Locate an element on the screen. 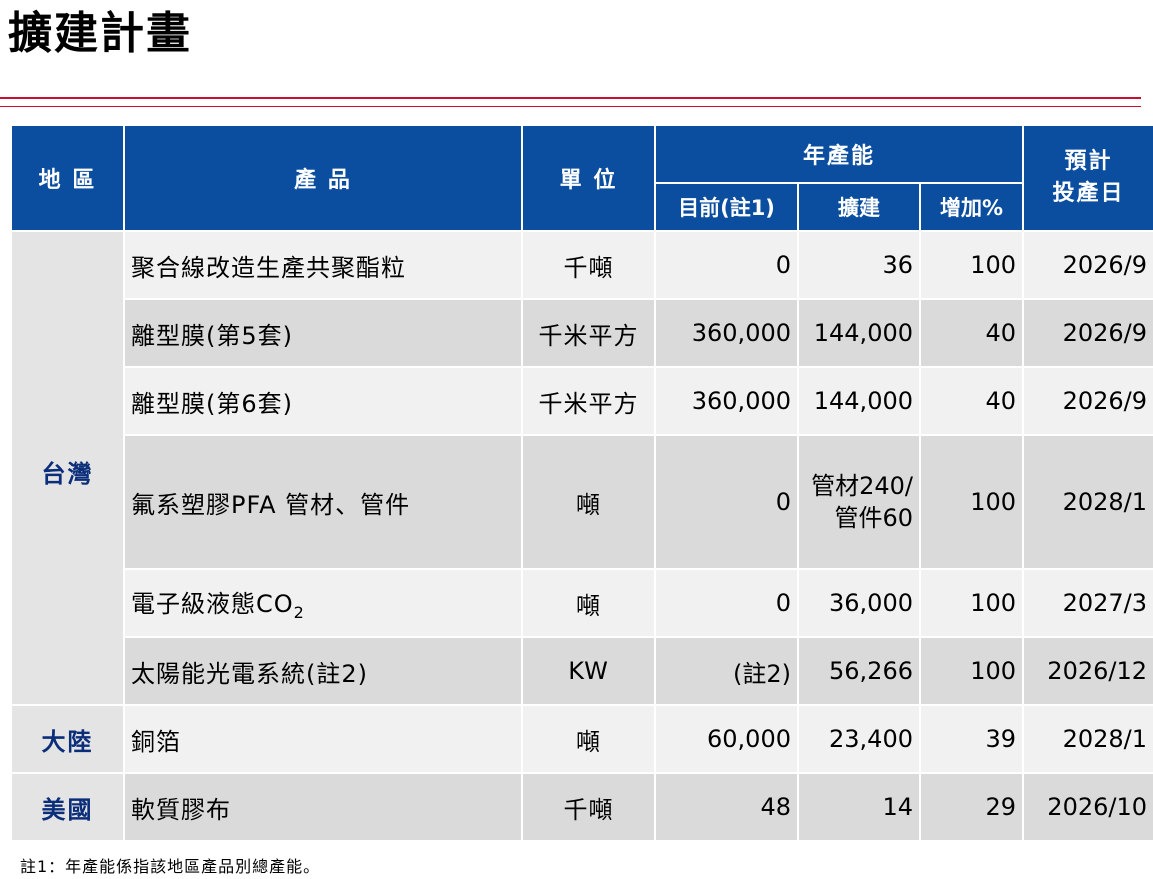 This screenshot has width=1153, height=879. product-cell: 氟系塑膠PFA 管材、管件 is located at coordinates (323, 502).